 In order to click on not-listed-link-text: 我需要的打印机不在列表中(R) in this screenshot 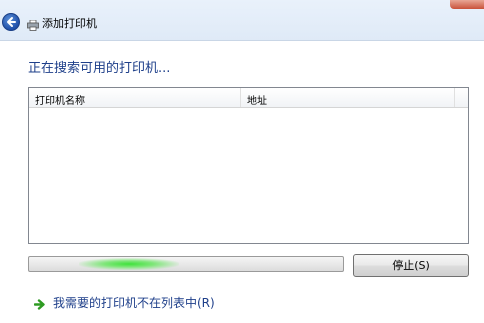, I will do `click(134, 302)`.